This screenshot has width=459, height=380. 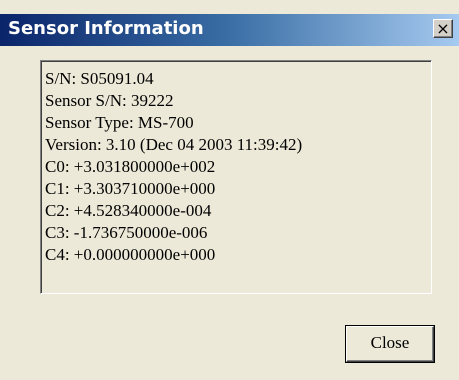 What do you see at coordinates (443, 28) in the screenshot?
I see `close-icon: ×` at bounding box center [443, 28].